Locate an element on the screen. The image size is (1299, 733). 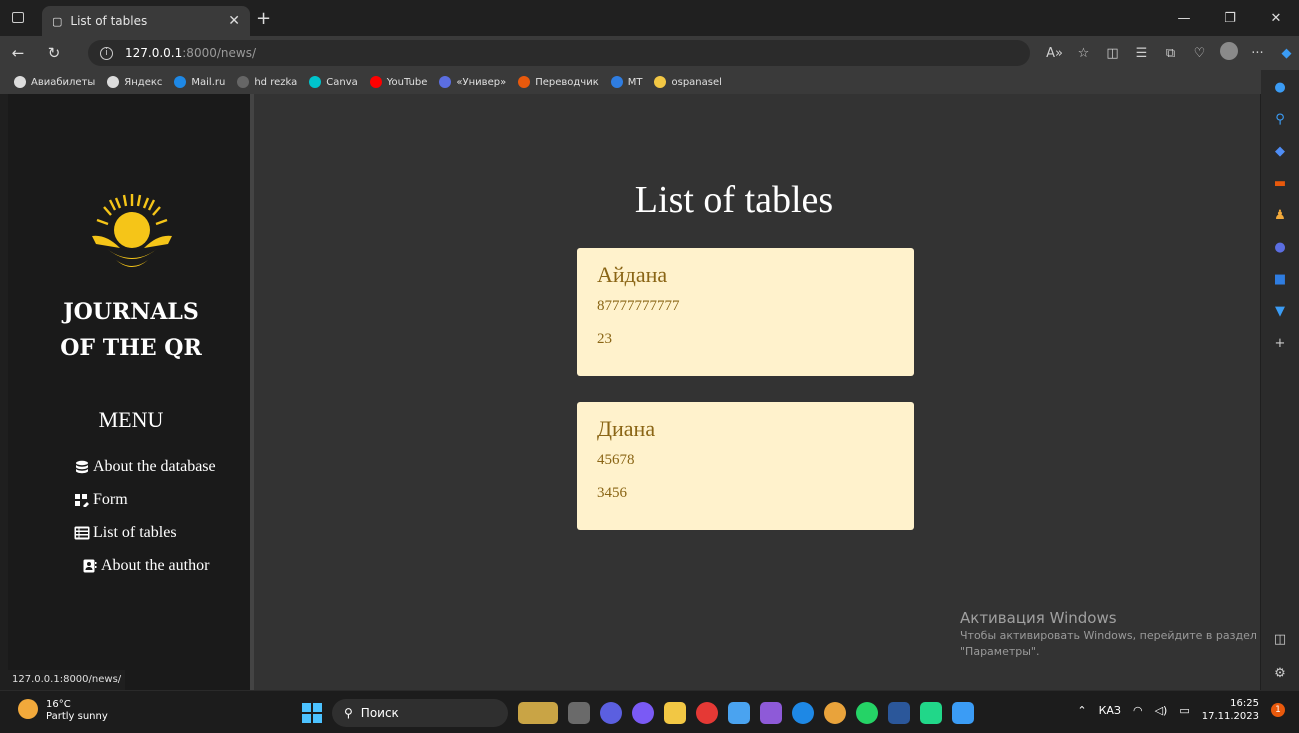
read-aloud-icon: A» is located at coordinates (1054, 53).